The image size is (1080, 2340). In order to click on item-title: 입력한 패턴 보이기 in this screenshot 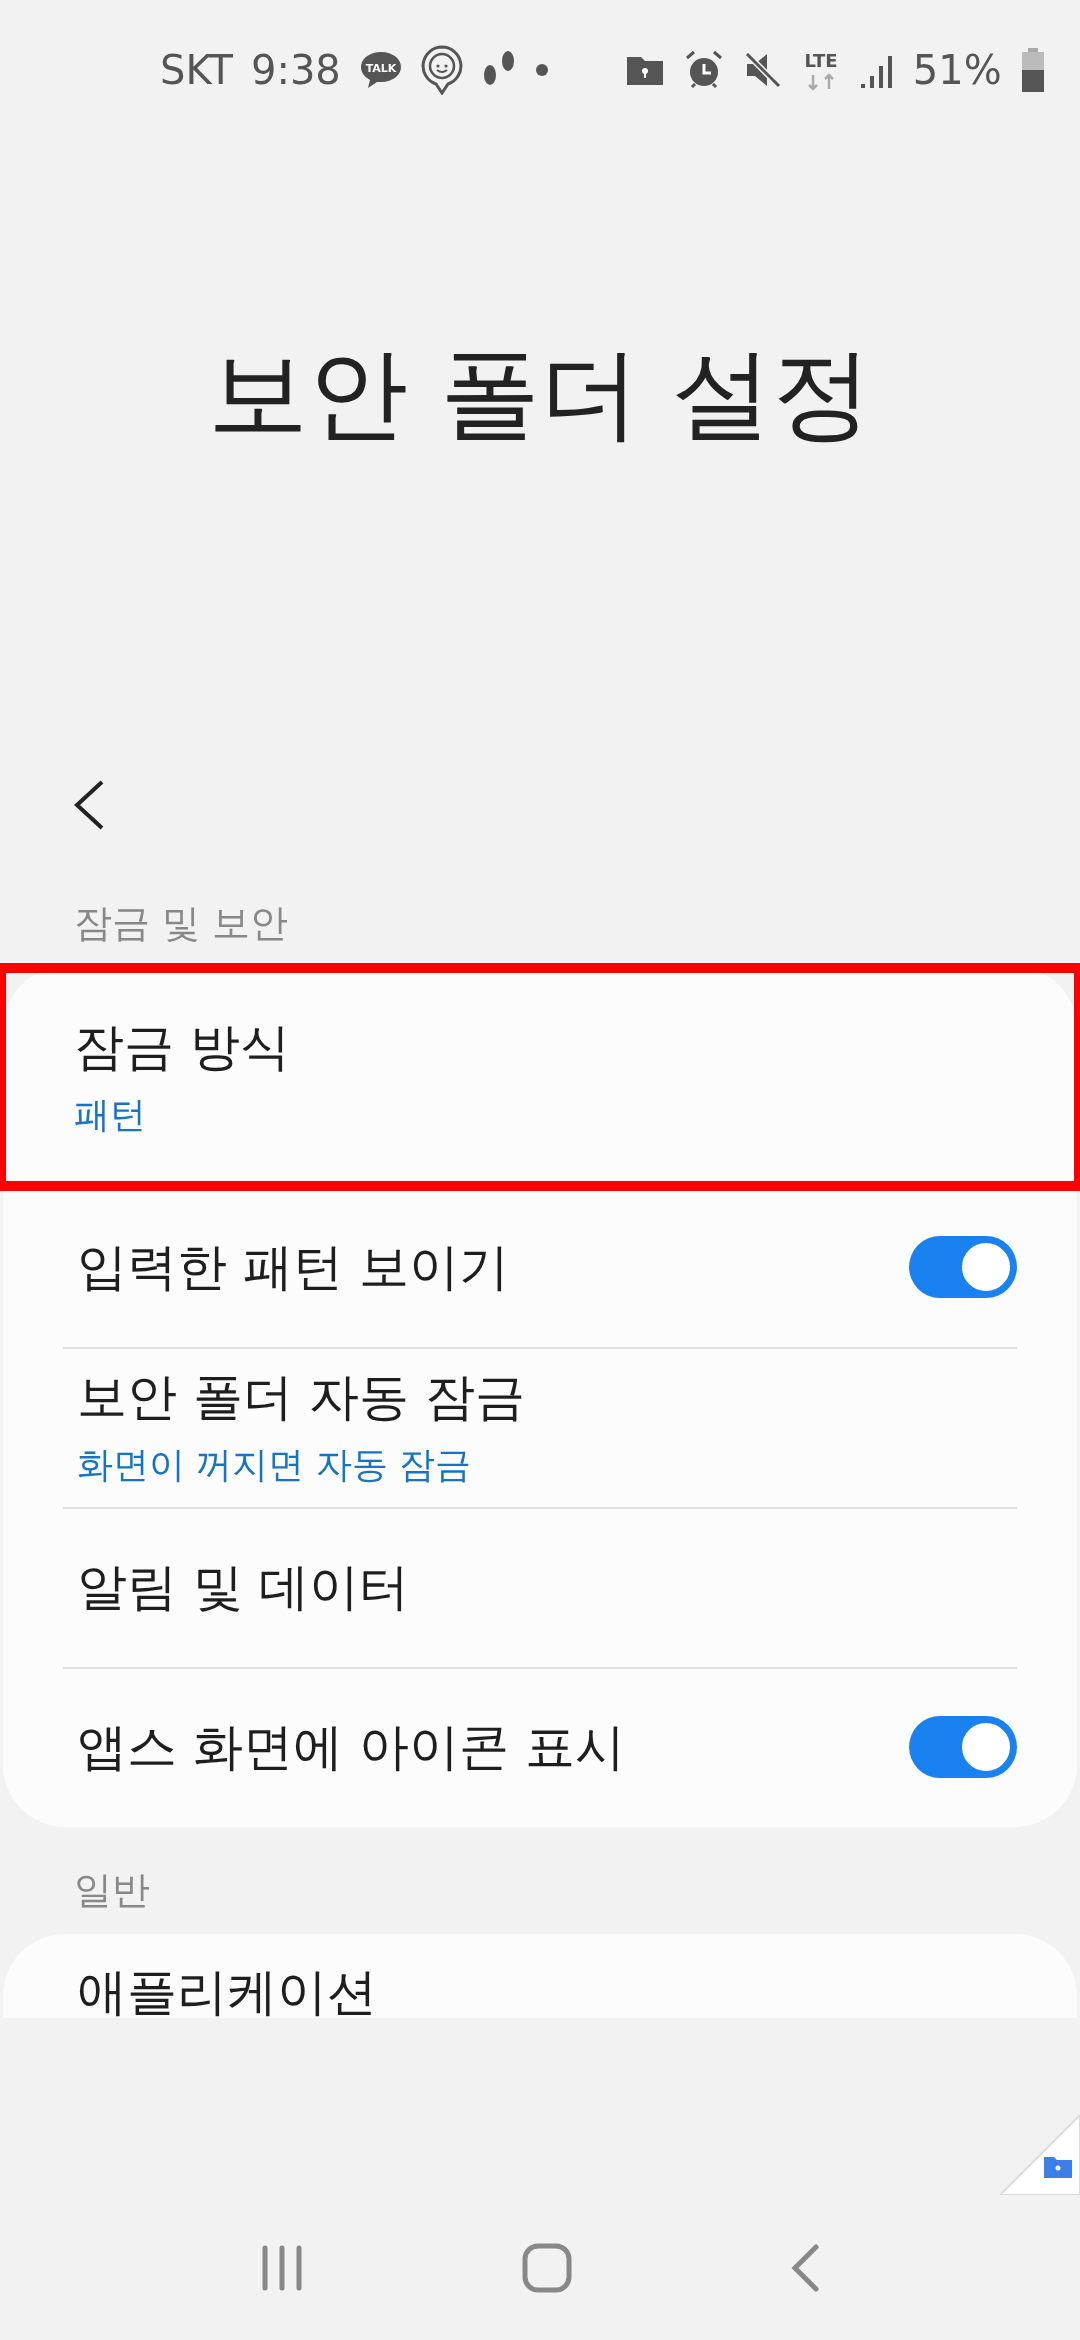, I will do `click(293, 1267)`.